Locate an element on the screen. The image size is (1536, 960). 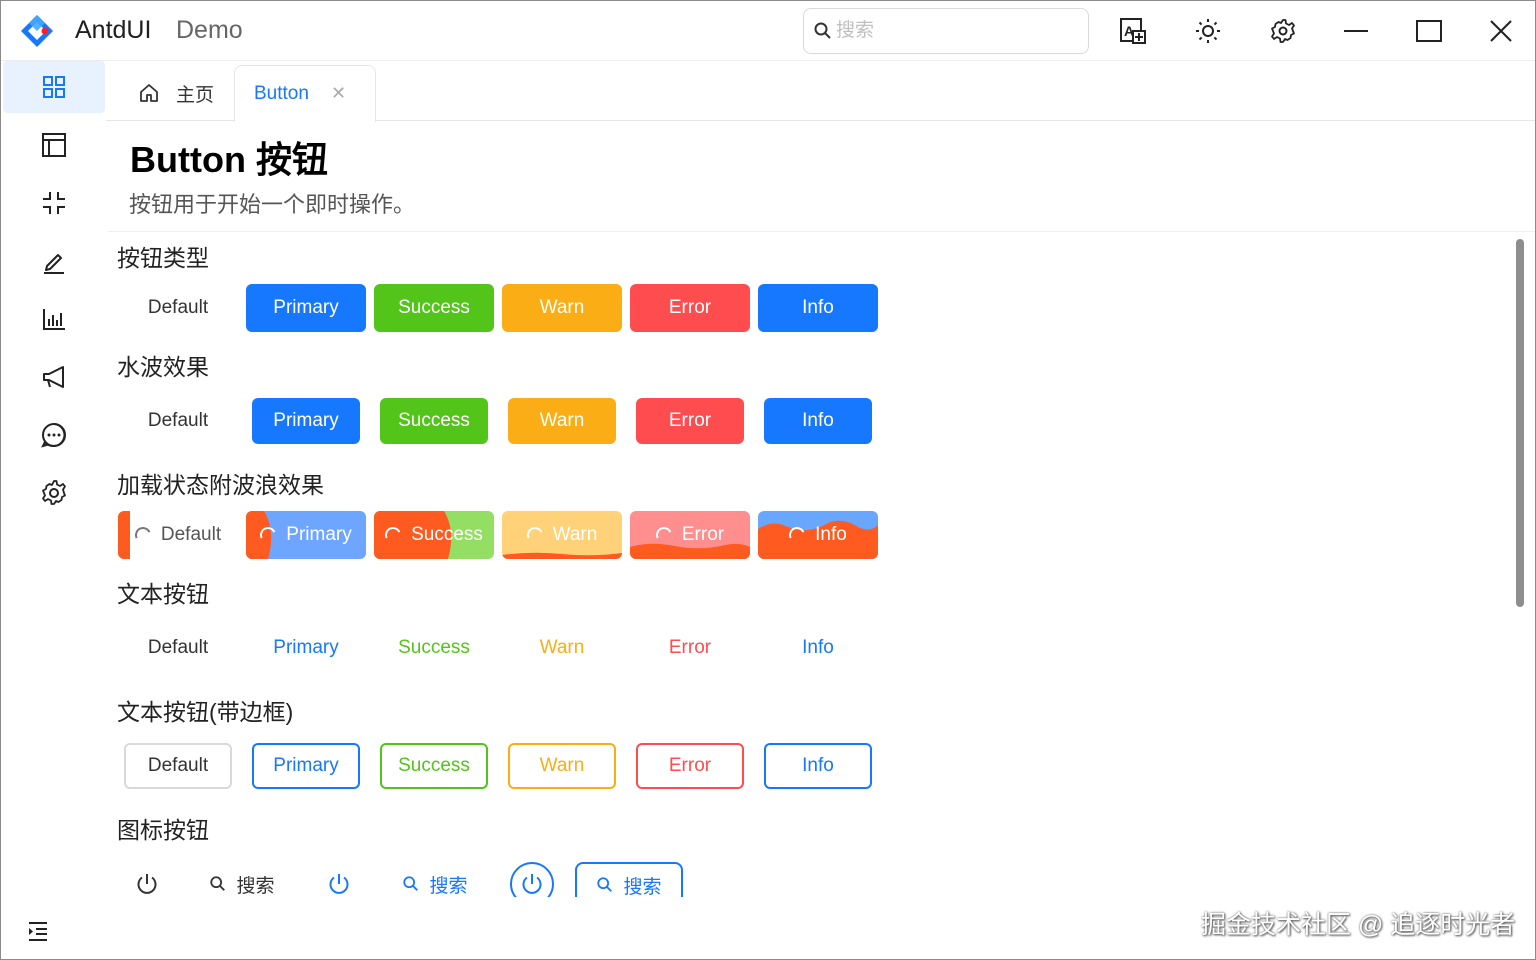
loading-default-label: Default is located at coordinates (191, 534).